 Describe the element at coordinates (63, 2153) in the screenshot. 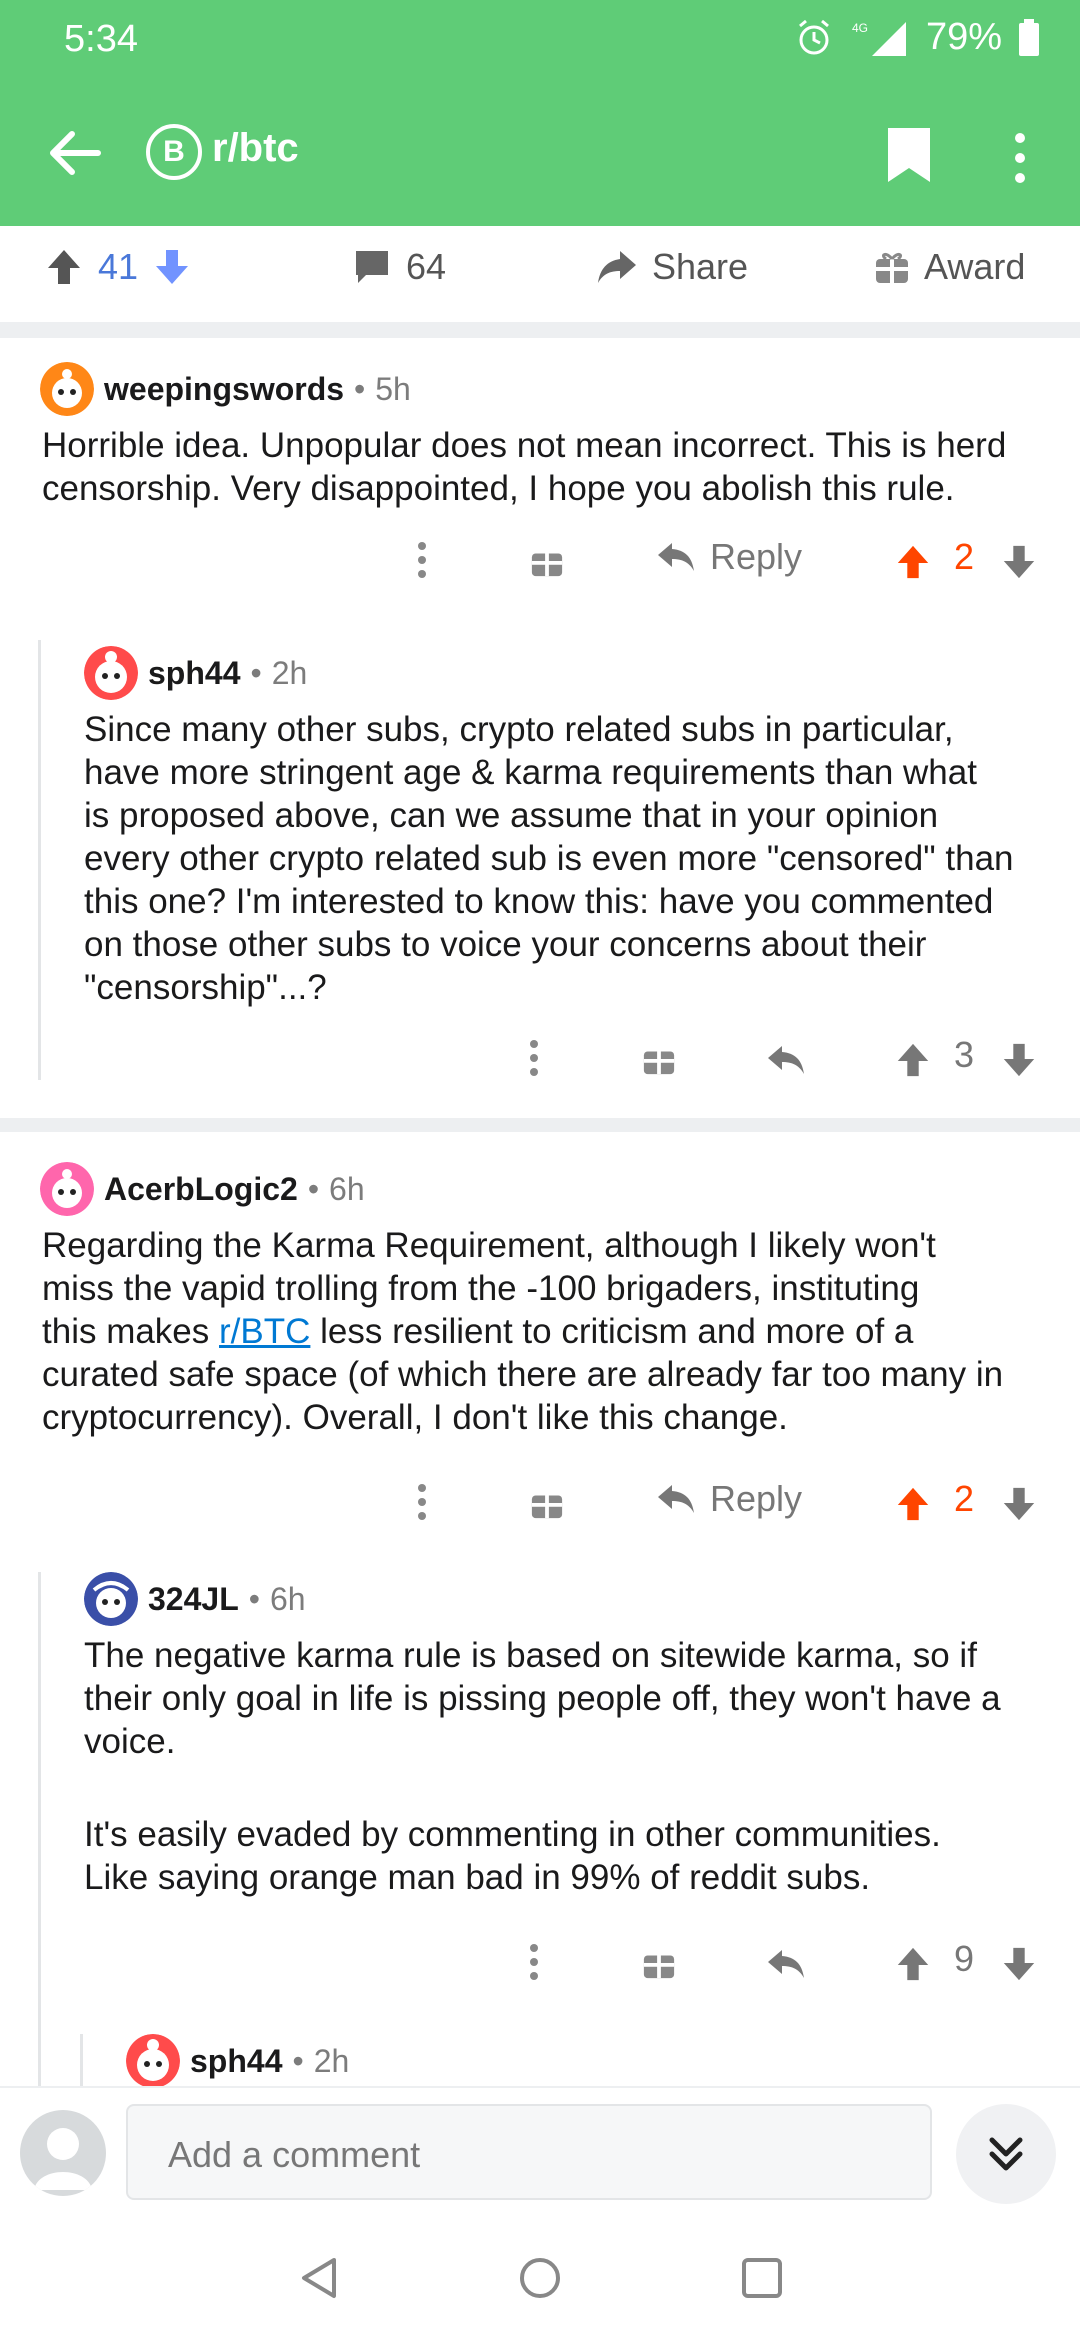

I see `user-avatar` at that location.